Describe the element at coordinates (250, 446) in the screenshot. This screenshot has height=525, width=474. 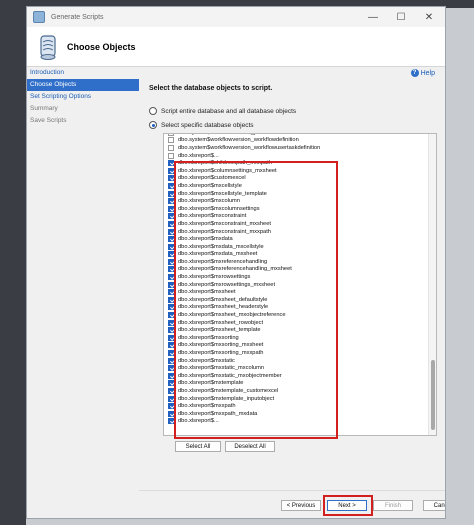
I see `deselect-all-button: Deselect All` at that location.